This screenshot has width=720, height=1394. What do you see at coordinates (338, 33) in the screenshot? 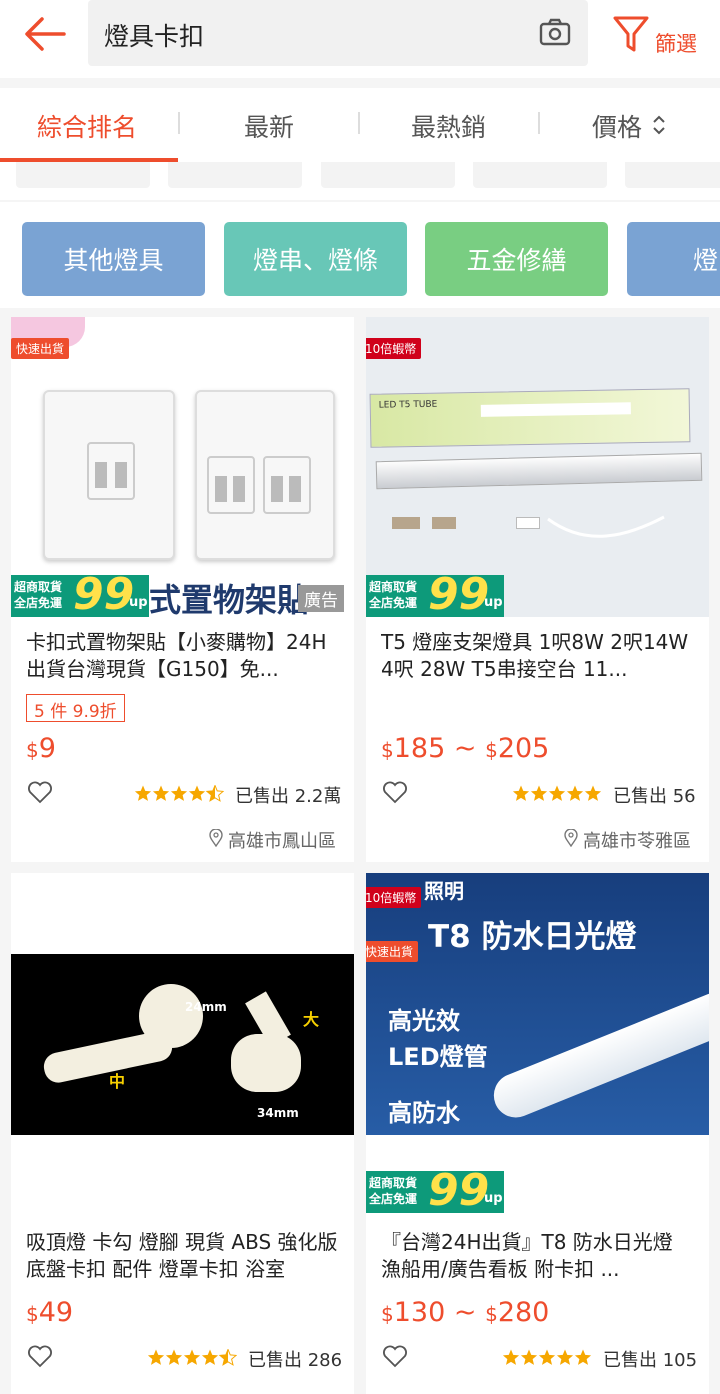
I see `search-input: 燈具卡扣` at bounding box center [338, 33].